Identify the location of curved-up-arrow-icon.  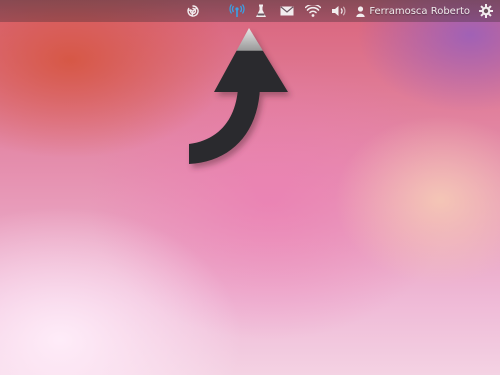
(240, 103).